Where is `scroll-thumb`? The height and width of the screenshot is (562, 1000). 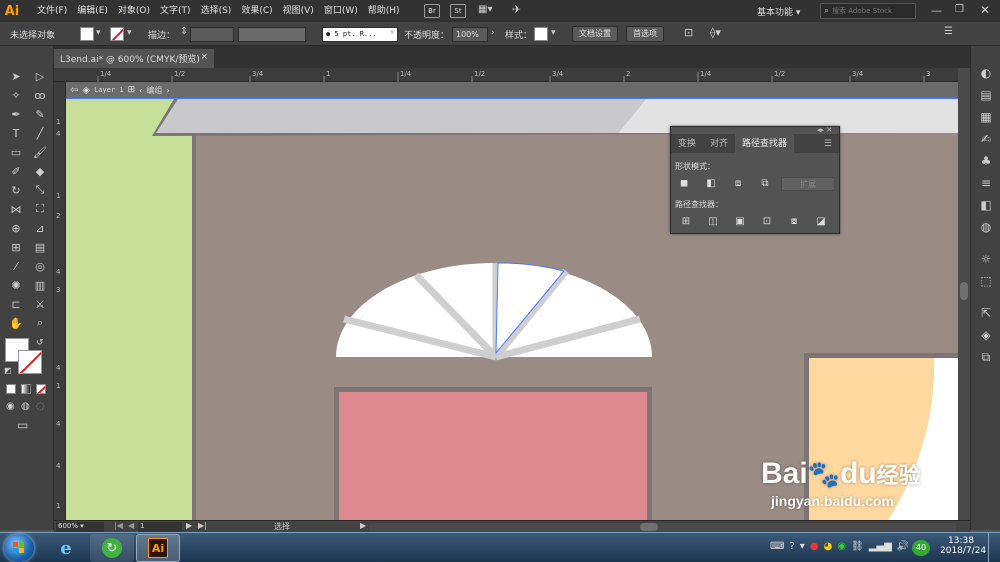
scroll-thumb is located at coordinates (649, 527).